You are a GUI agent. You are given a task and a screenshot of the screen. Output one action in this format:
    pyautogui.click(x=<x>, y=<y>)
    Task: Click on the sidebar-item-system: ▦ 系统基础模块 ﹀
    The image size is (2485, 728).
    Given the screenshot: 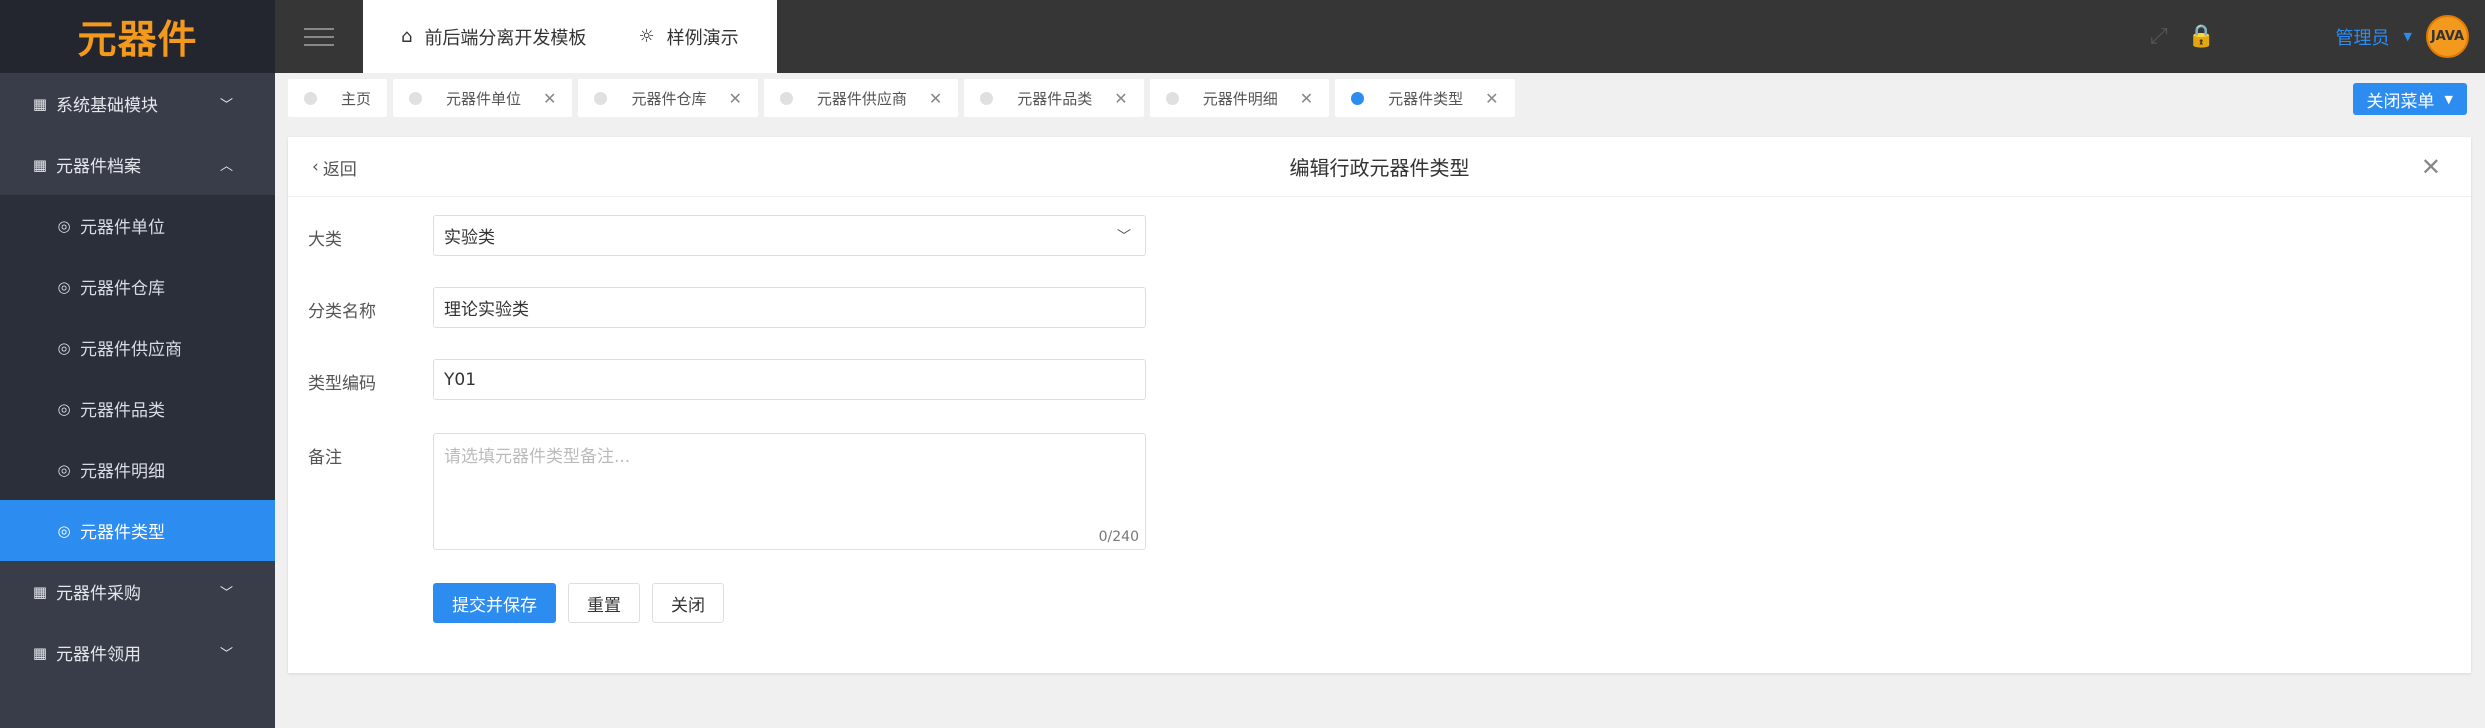 What is the action you would take?
    pyautogui.click(x=137, y=103)
    